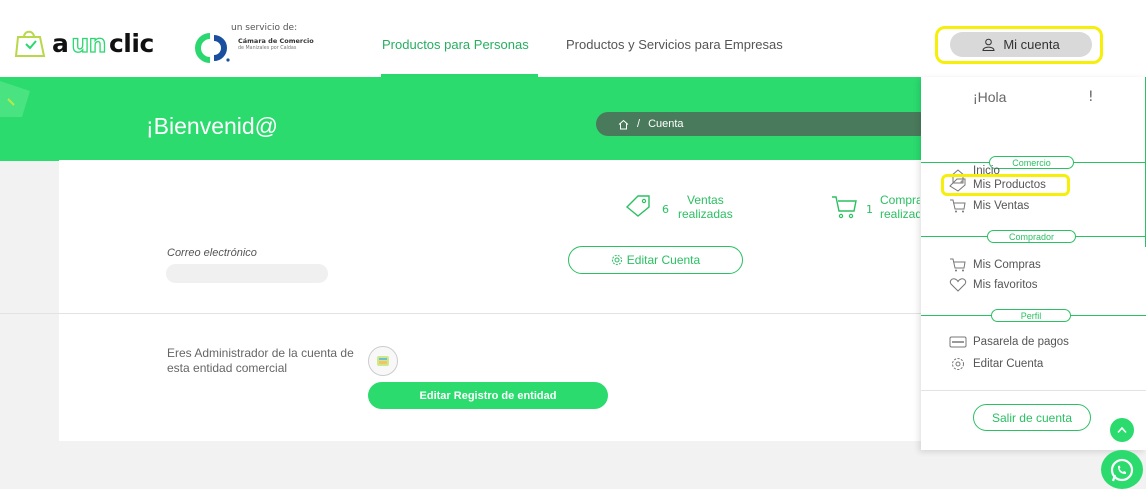 This screenshot has width=1146, height=489. What do you see at coordinates (1031, 44) in the screenshot?
I see `my-account-label: Mi cuenta` at bounding box center [1031, 44].